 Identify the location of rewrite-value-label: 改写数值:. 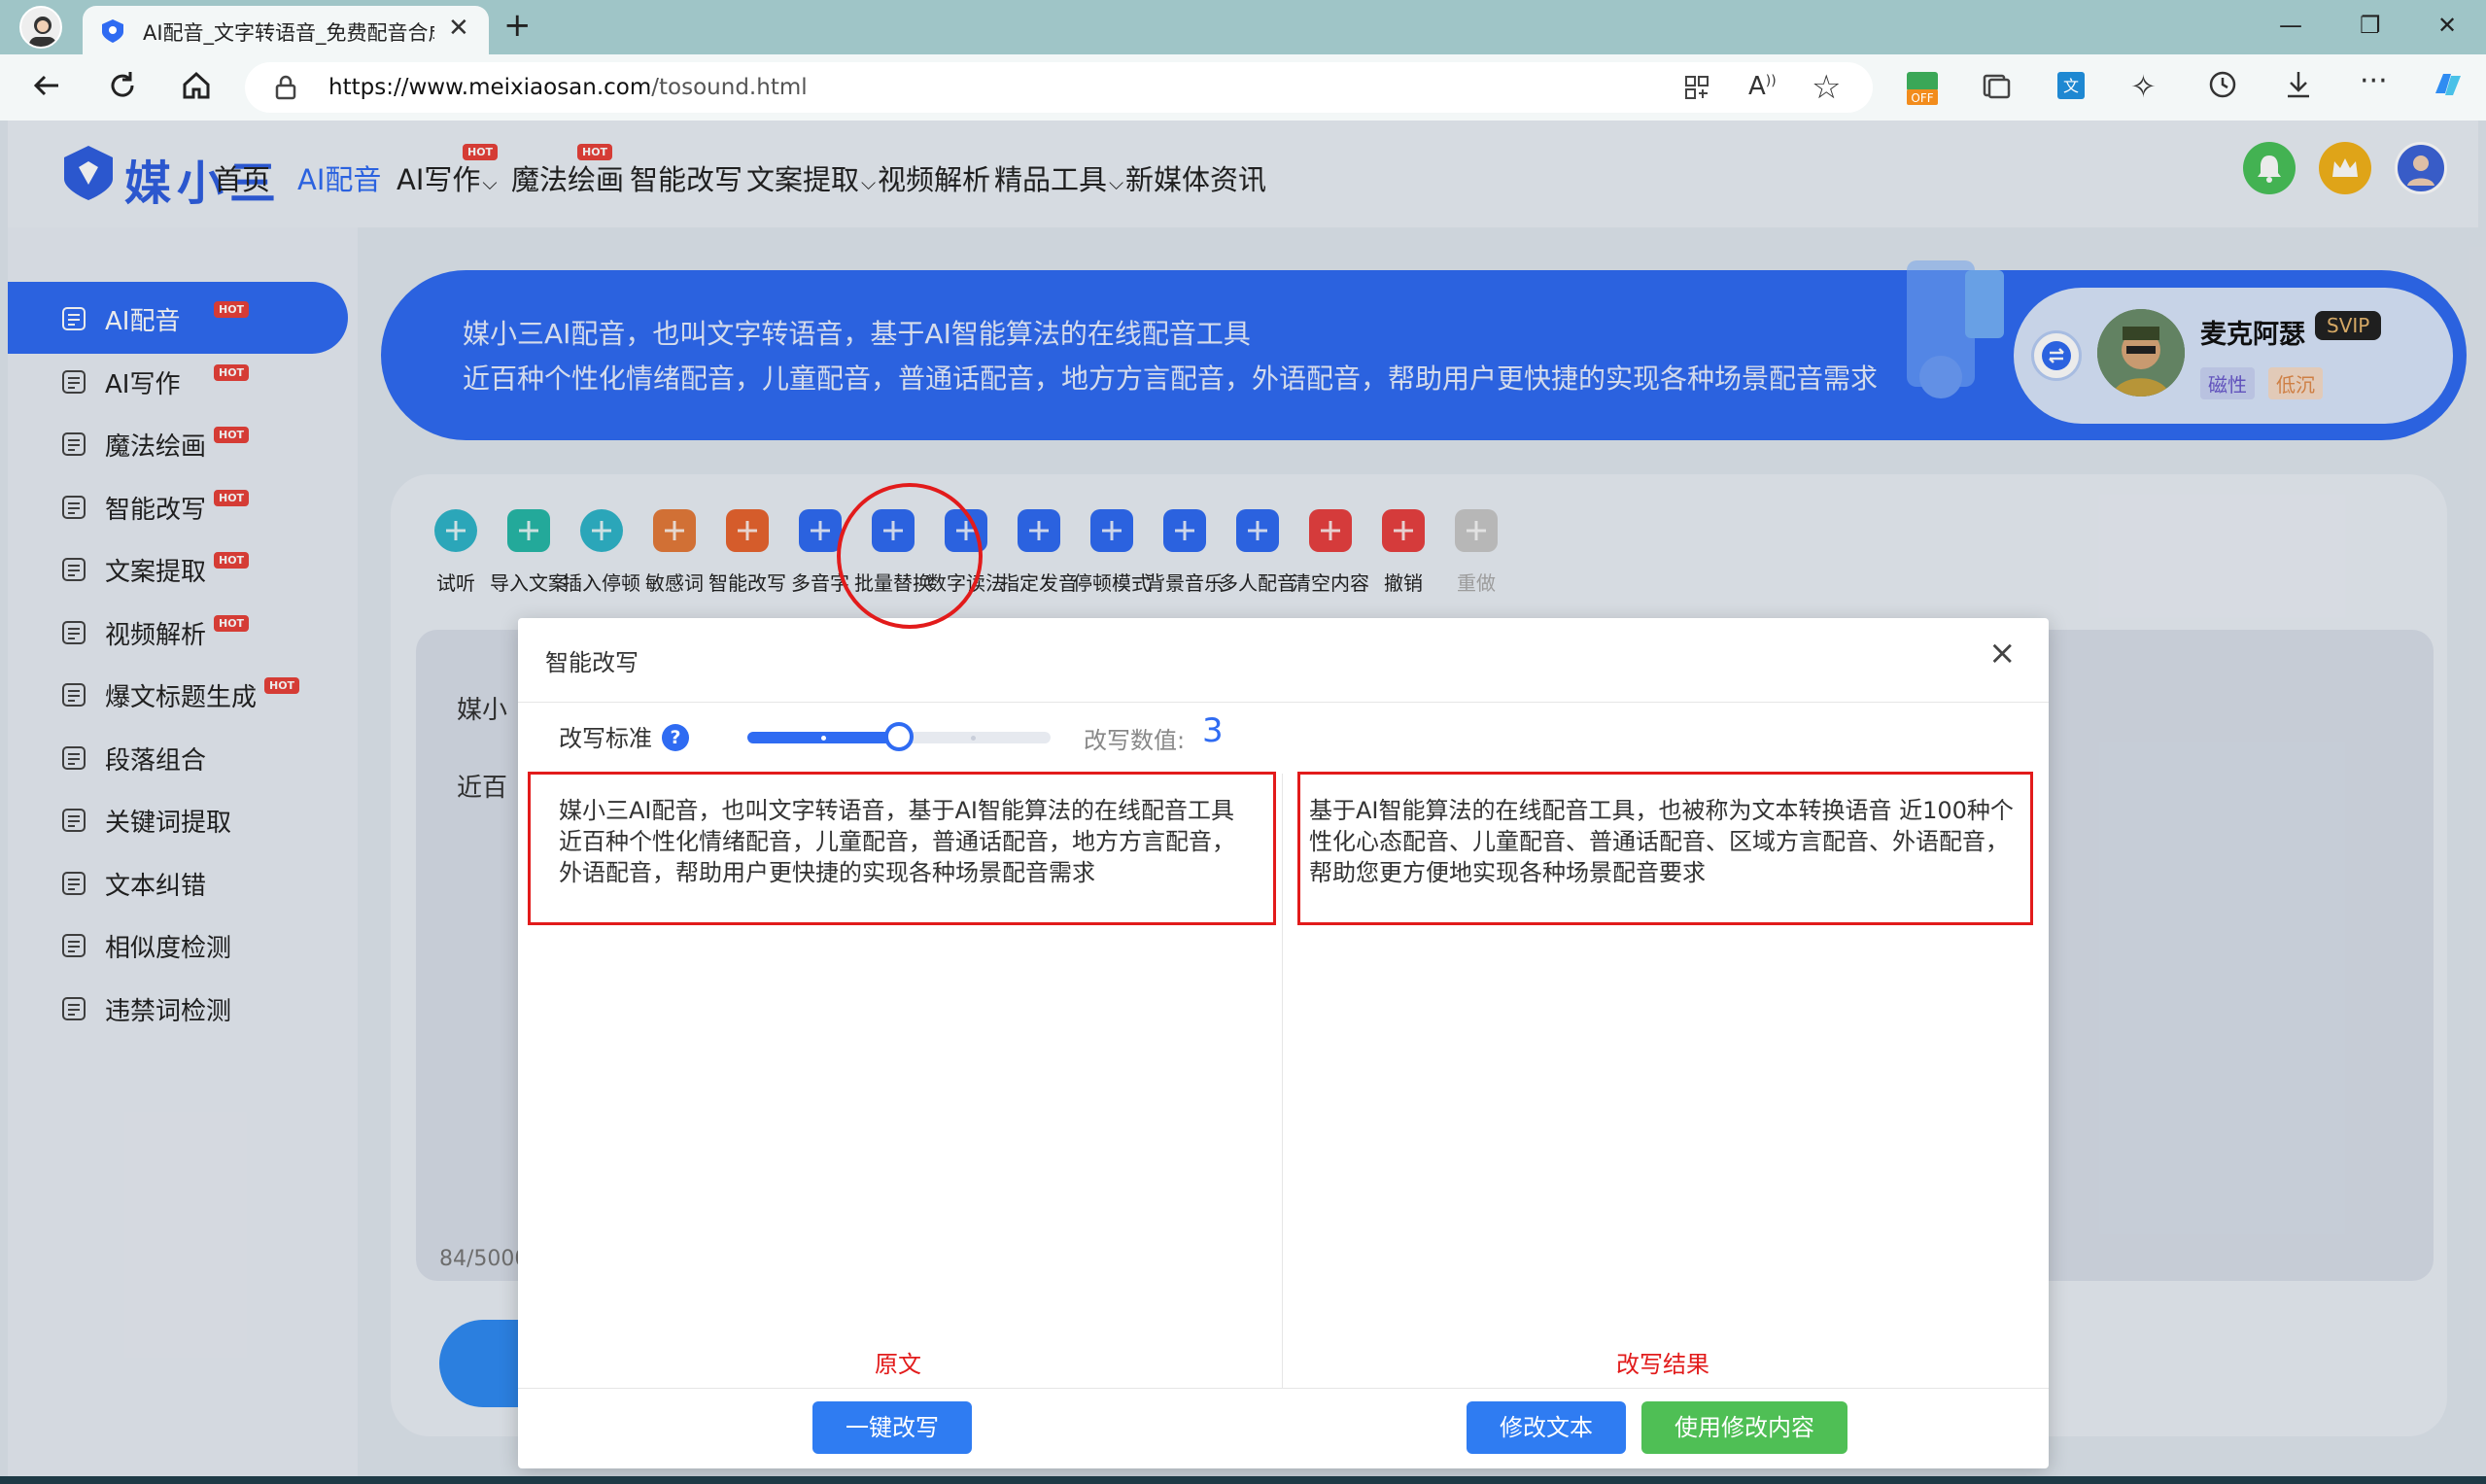
(1135, 740).